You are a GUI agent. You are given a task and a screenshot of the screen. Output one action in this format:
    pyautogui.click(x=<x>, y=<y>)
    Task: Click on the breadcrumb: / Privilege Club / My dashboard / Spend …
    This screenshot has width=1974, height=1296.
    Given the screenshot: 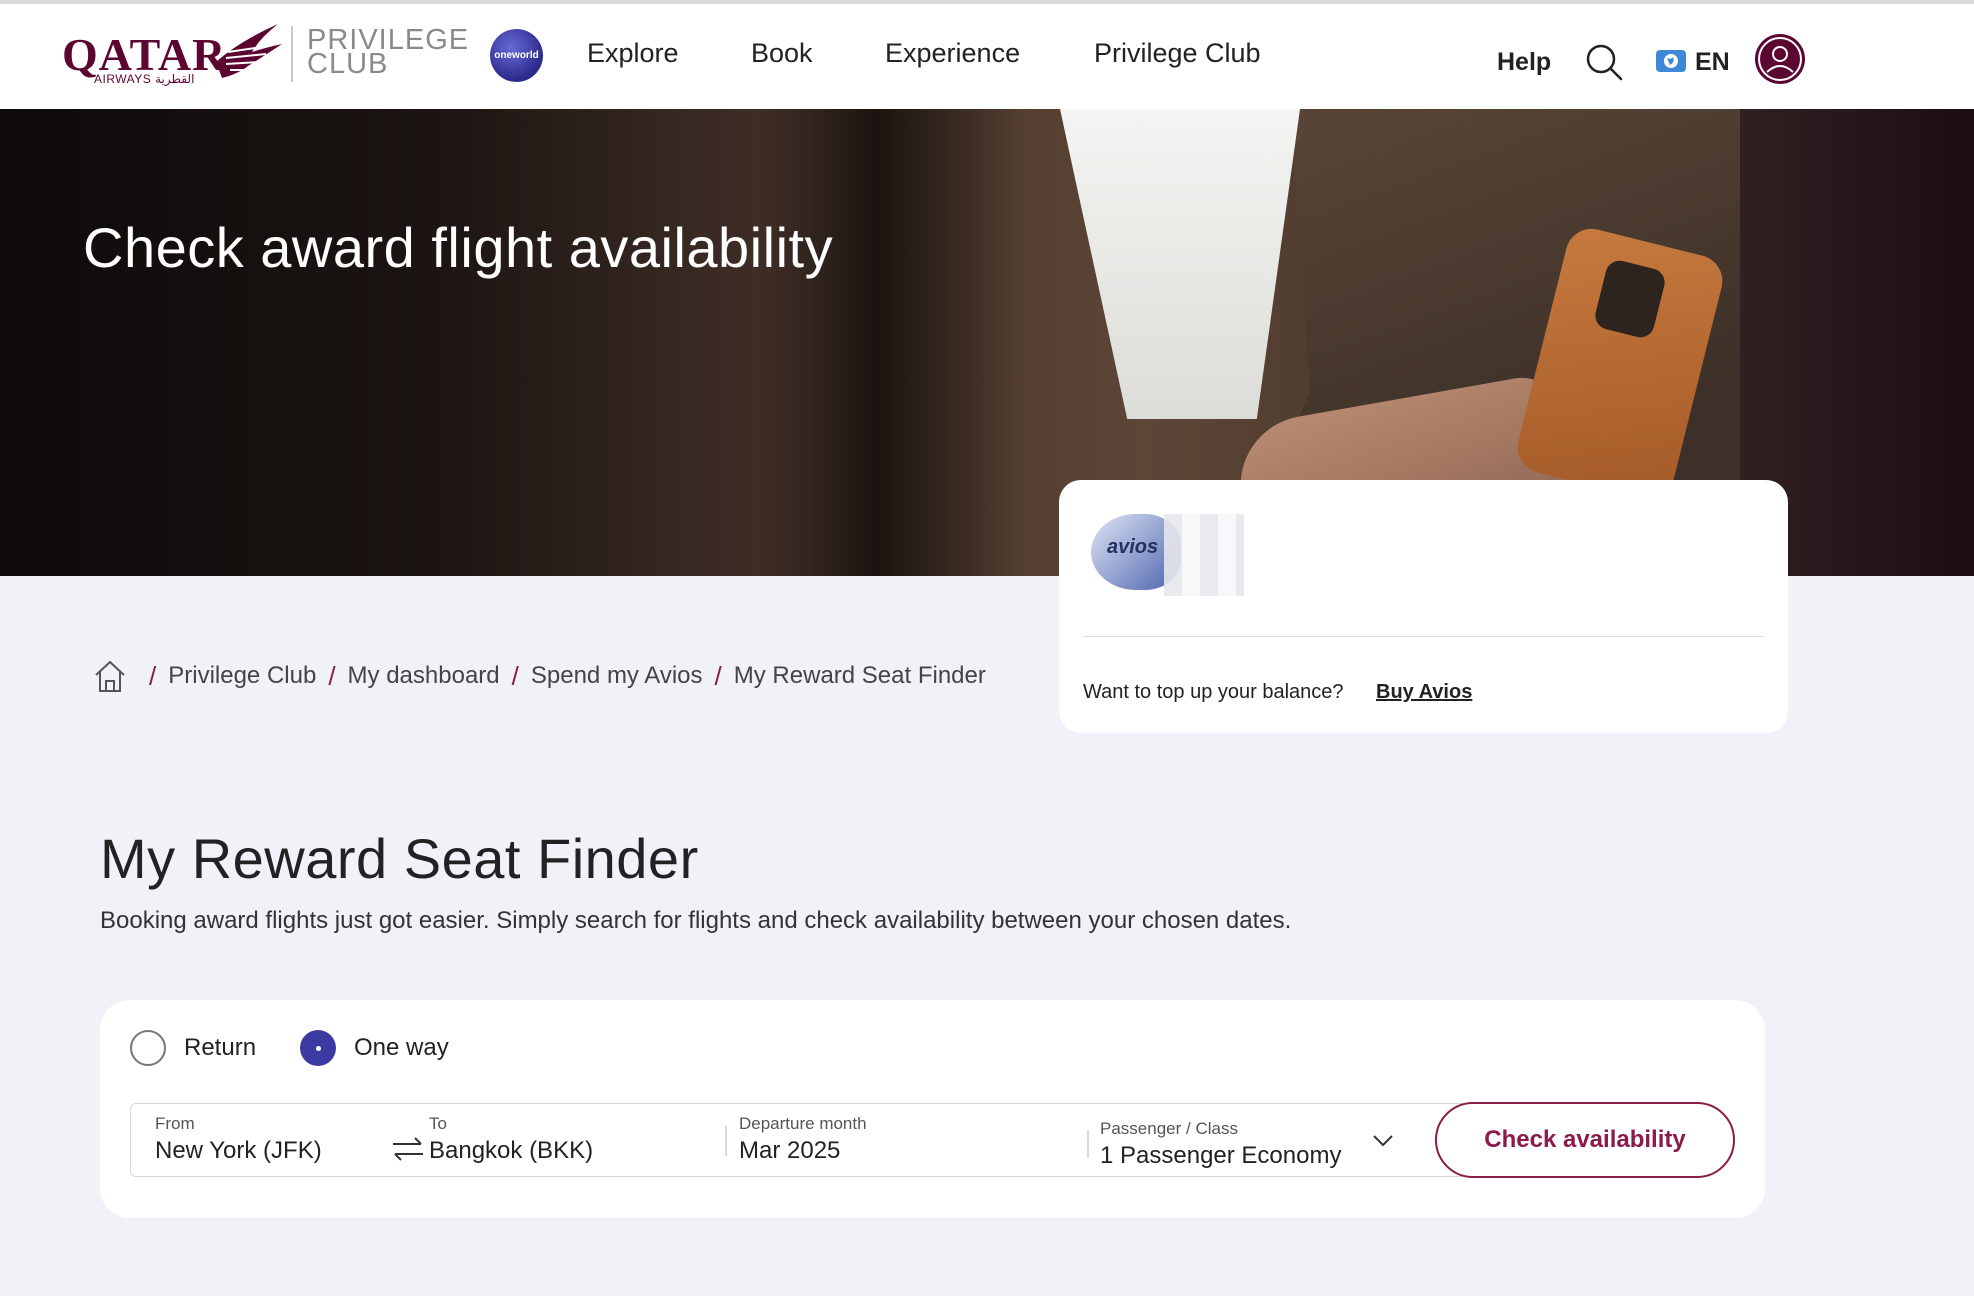 What is the action you would take?
    pyautogui.click(x=539, y=676)
    